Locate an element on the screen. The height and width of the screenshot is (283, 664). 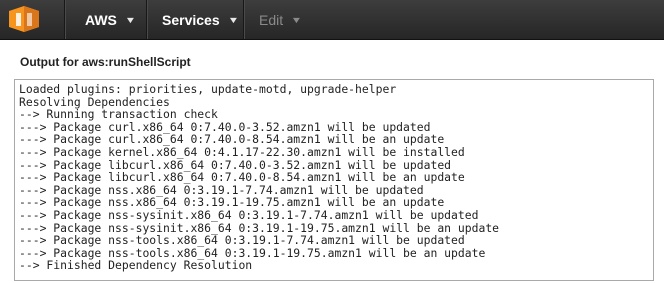
aws-menu-label: AWS is located at coordinates (101, 19).